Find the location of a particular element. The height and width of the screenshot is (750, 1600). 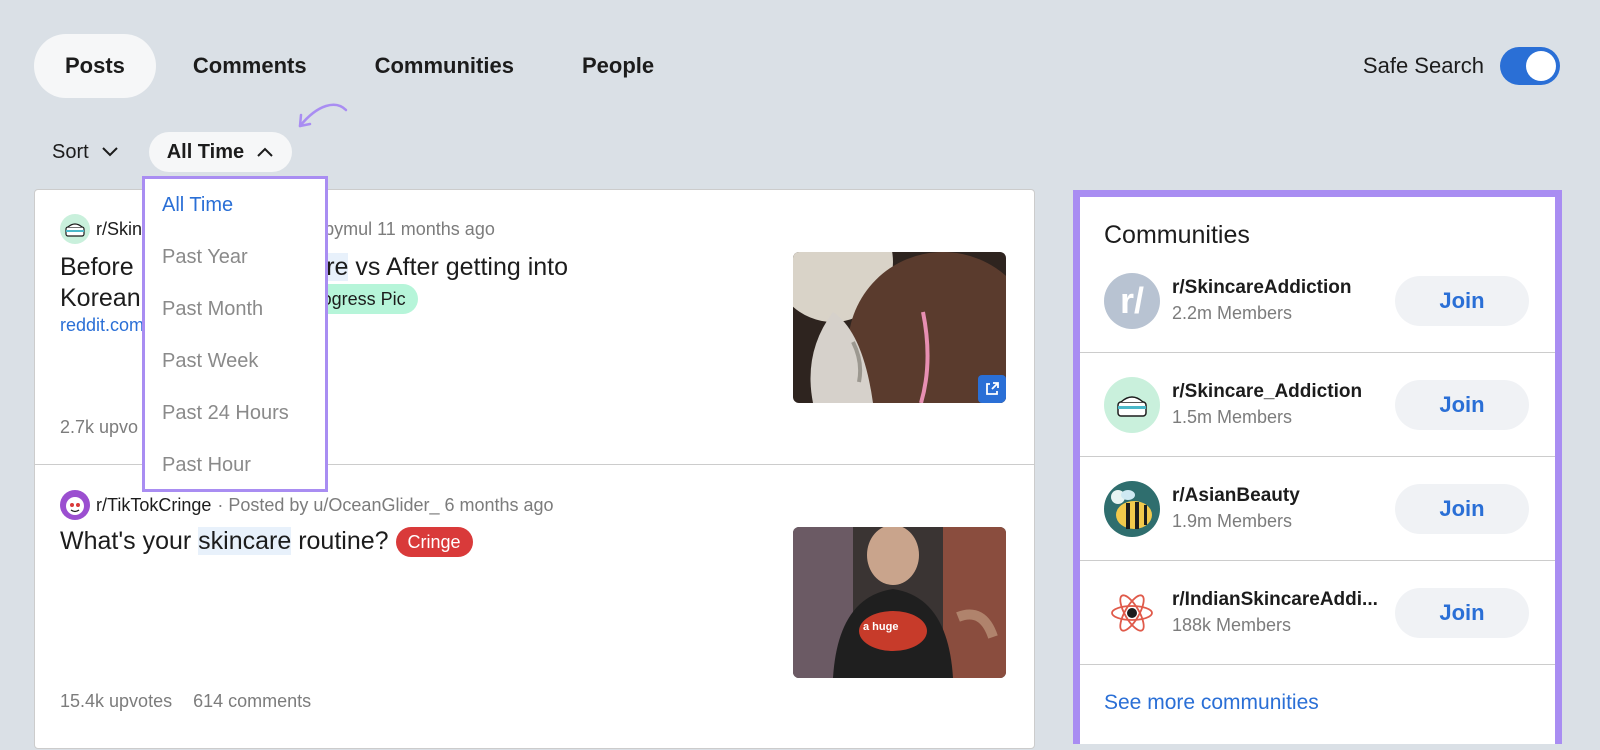

external-link-icon is located at coordinates (992, 389).